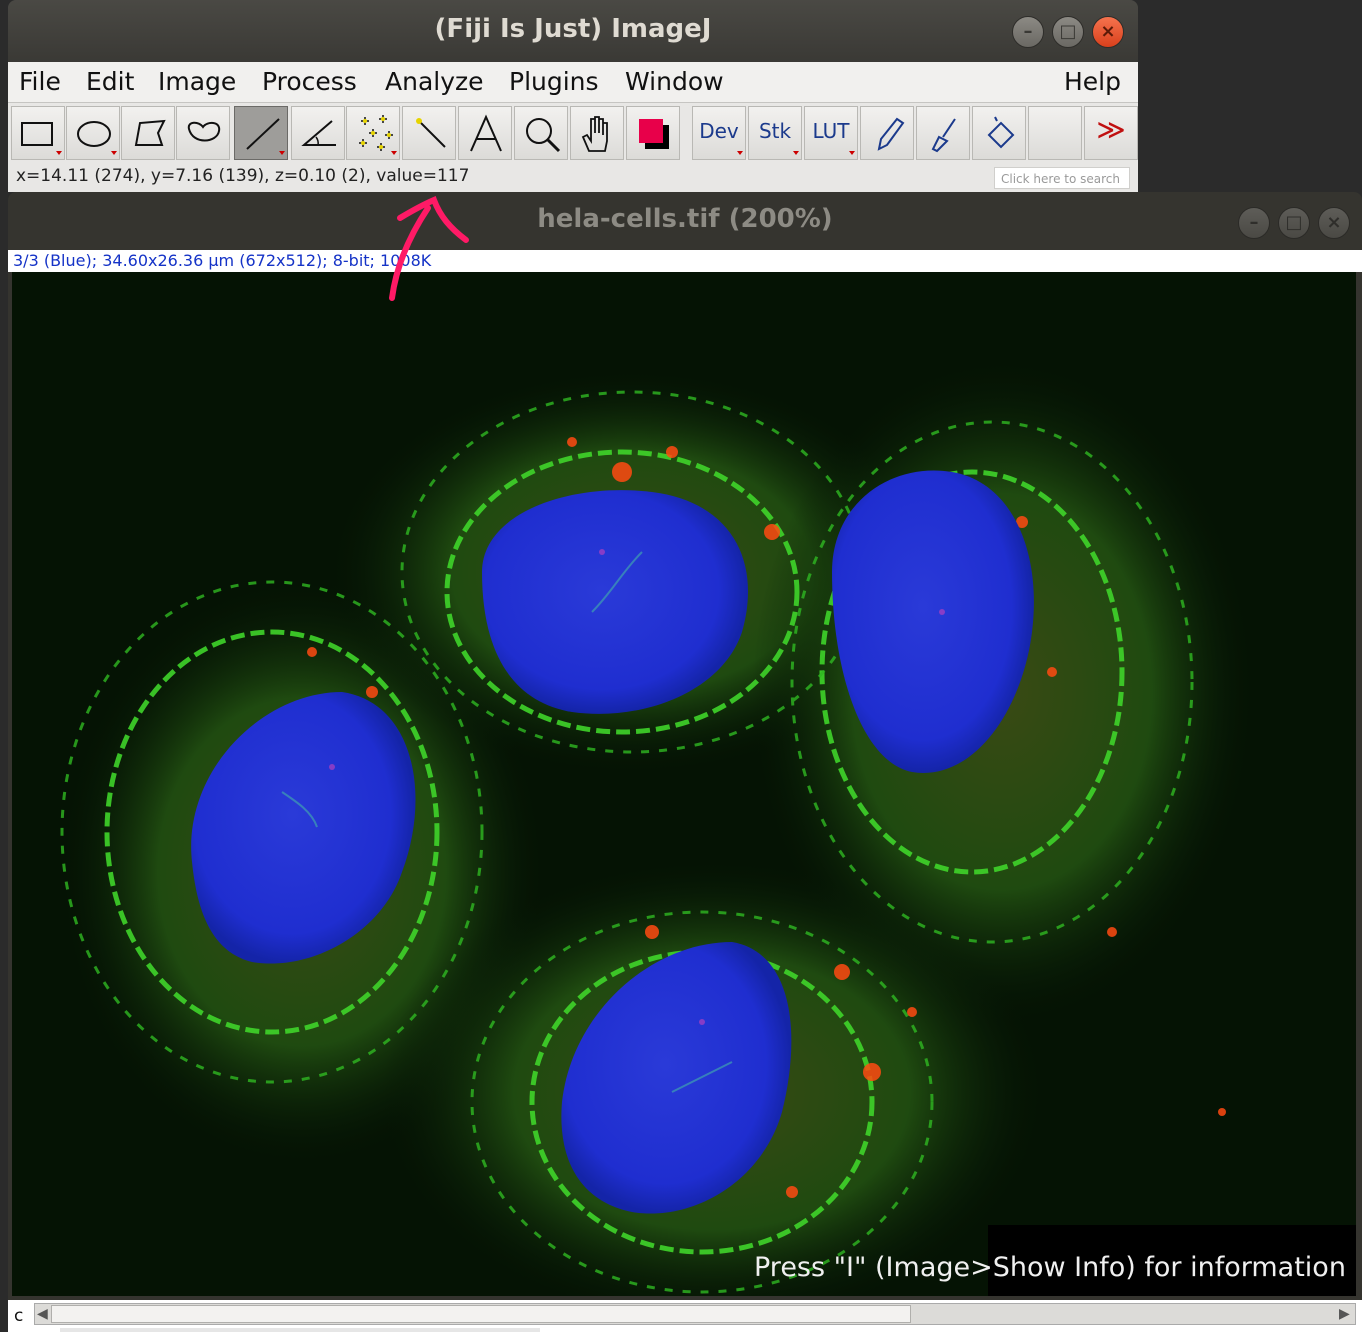  Describe the element at coordinates (1055, 133) in the screenshot. I see `empty-tool-slot` at that location.